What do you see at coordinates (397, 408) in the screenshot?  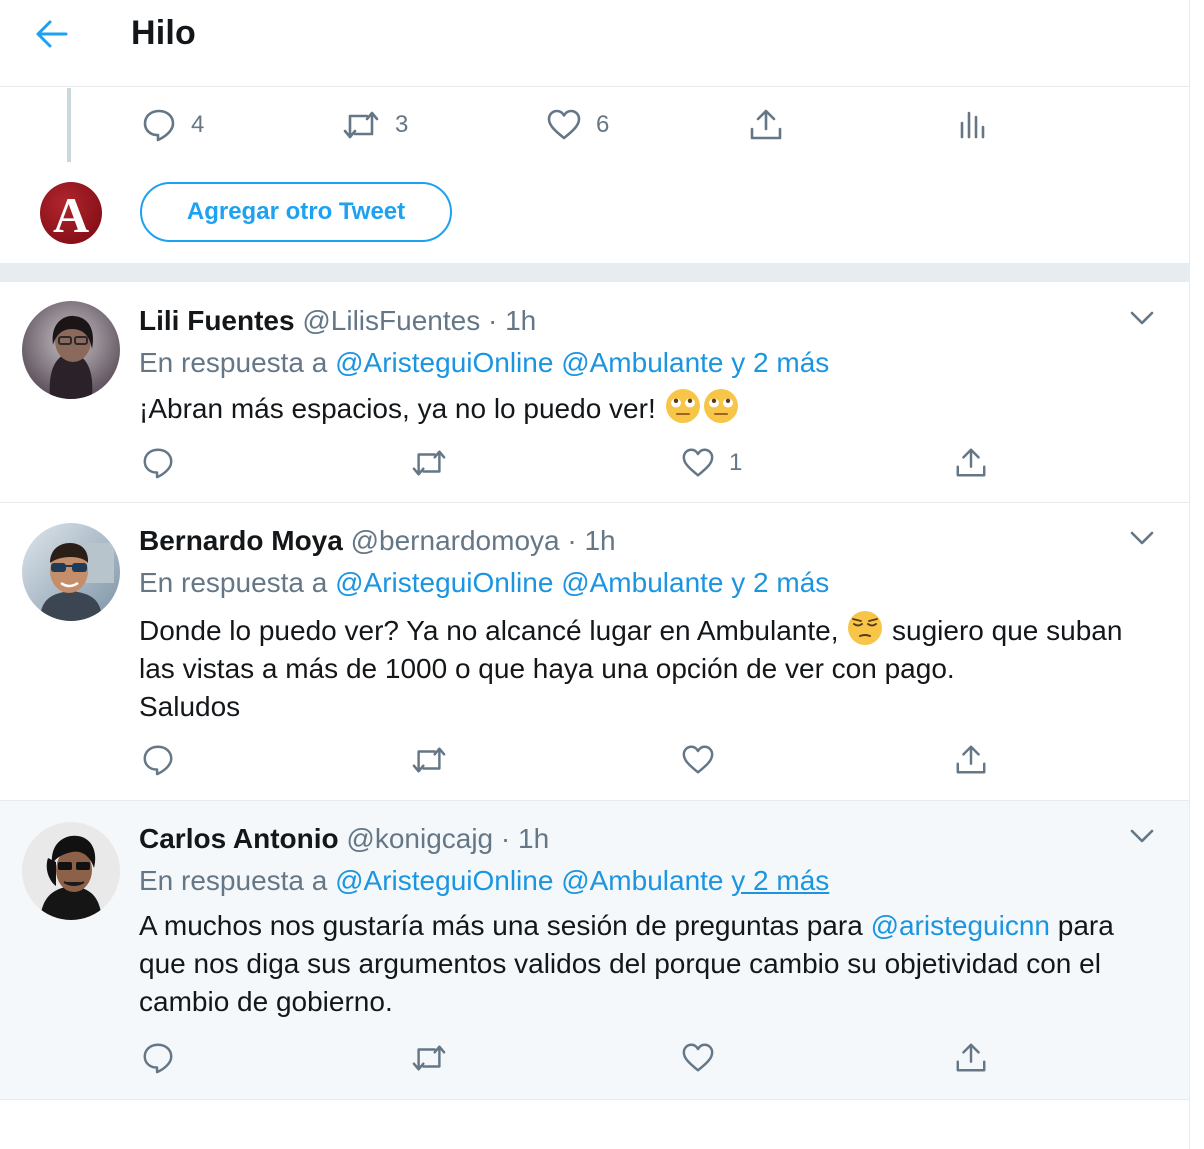 I see `tweet-text-content: ¡Abran más espacios, ya no lo puedo ver!` at bounding box center [397, 408].